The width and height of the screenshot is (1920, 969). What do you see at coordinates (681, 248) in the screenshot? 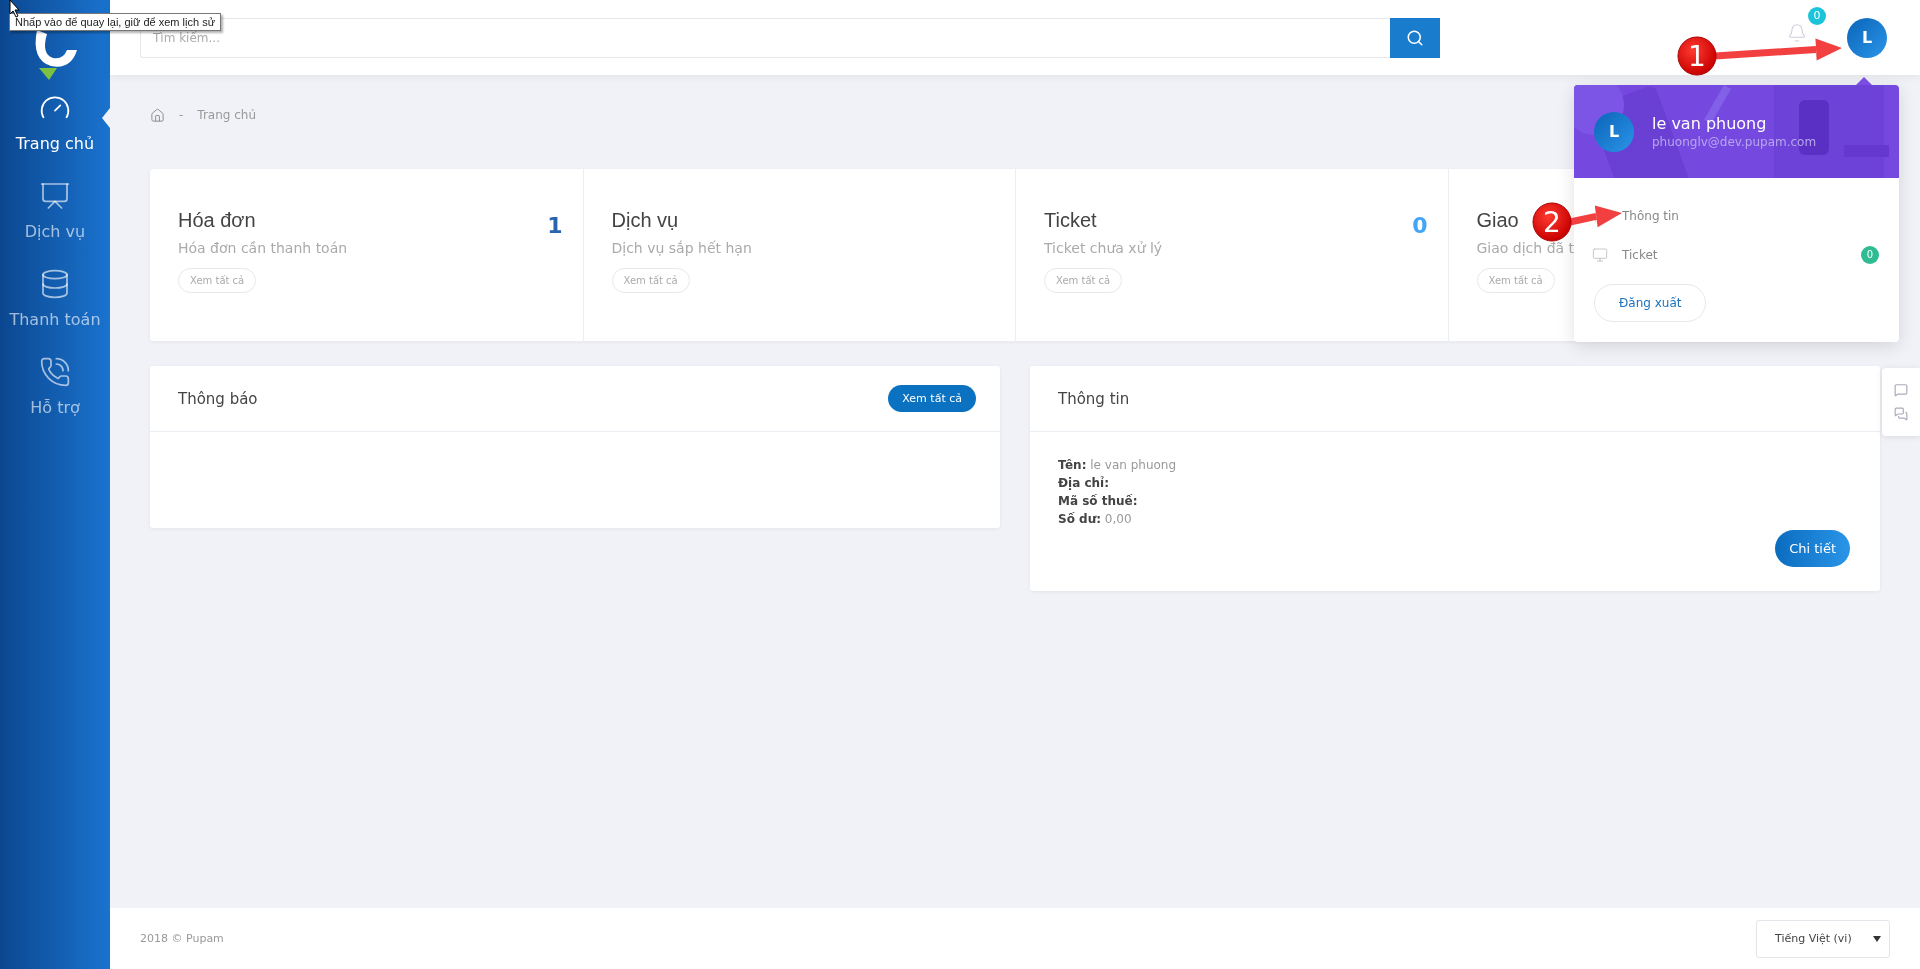
I see `stat-subtitle: Dịch vụ sắp hết hạn` at bounding box center [681, 248].